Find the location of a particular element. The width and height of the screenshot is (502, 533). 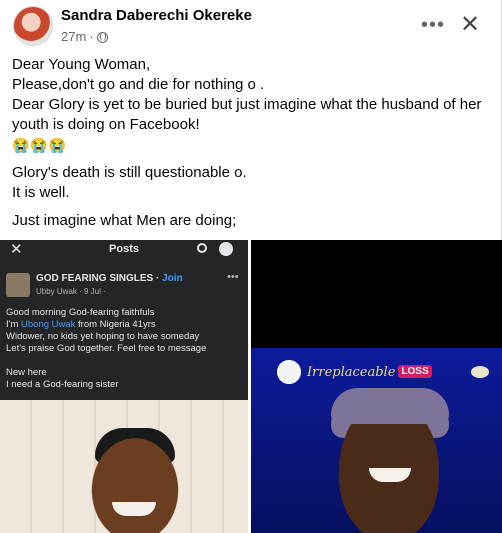

screenshot-line: Good morning God-fearing faithfuls is located at coordinates (80, 312).